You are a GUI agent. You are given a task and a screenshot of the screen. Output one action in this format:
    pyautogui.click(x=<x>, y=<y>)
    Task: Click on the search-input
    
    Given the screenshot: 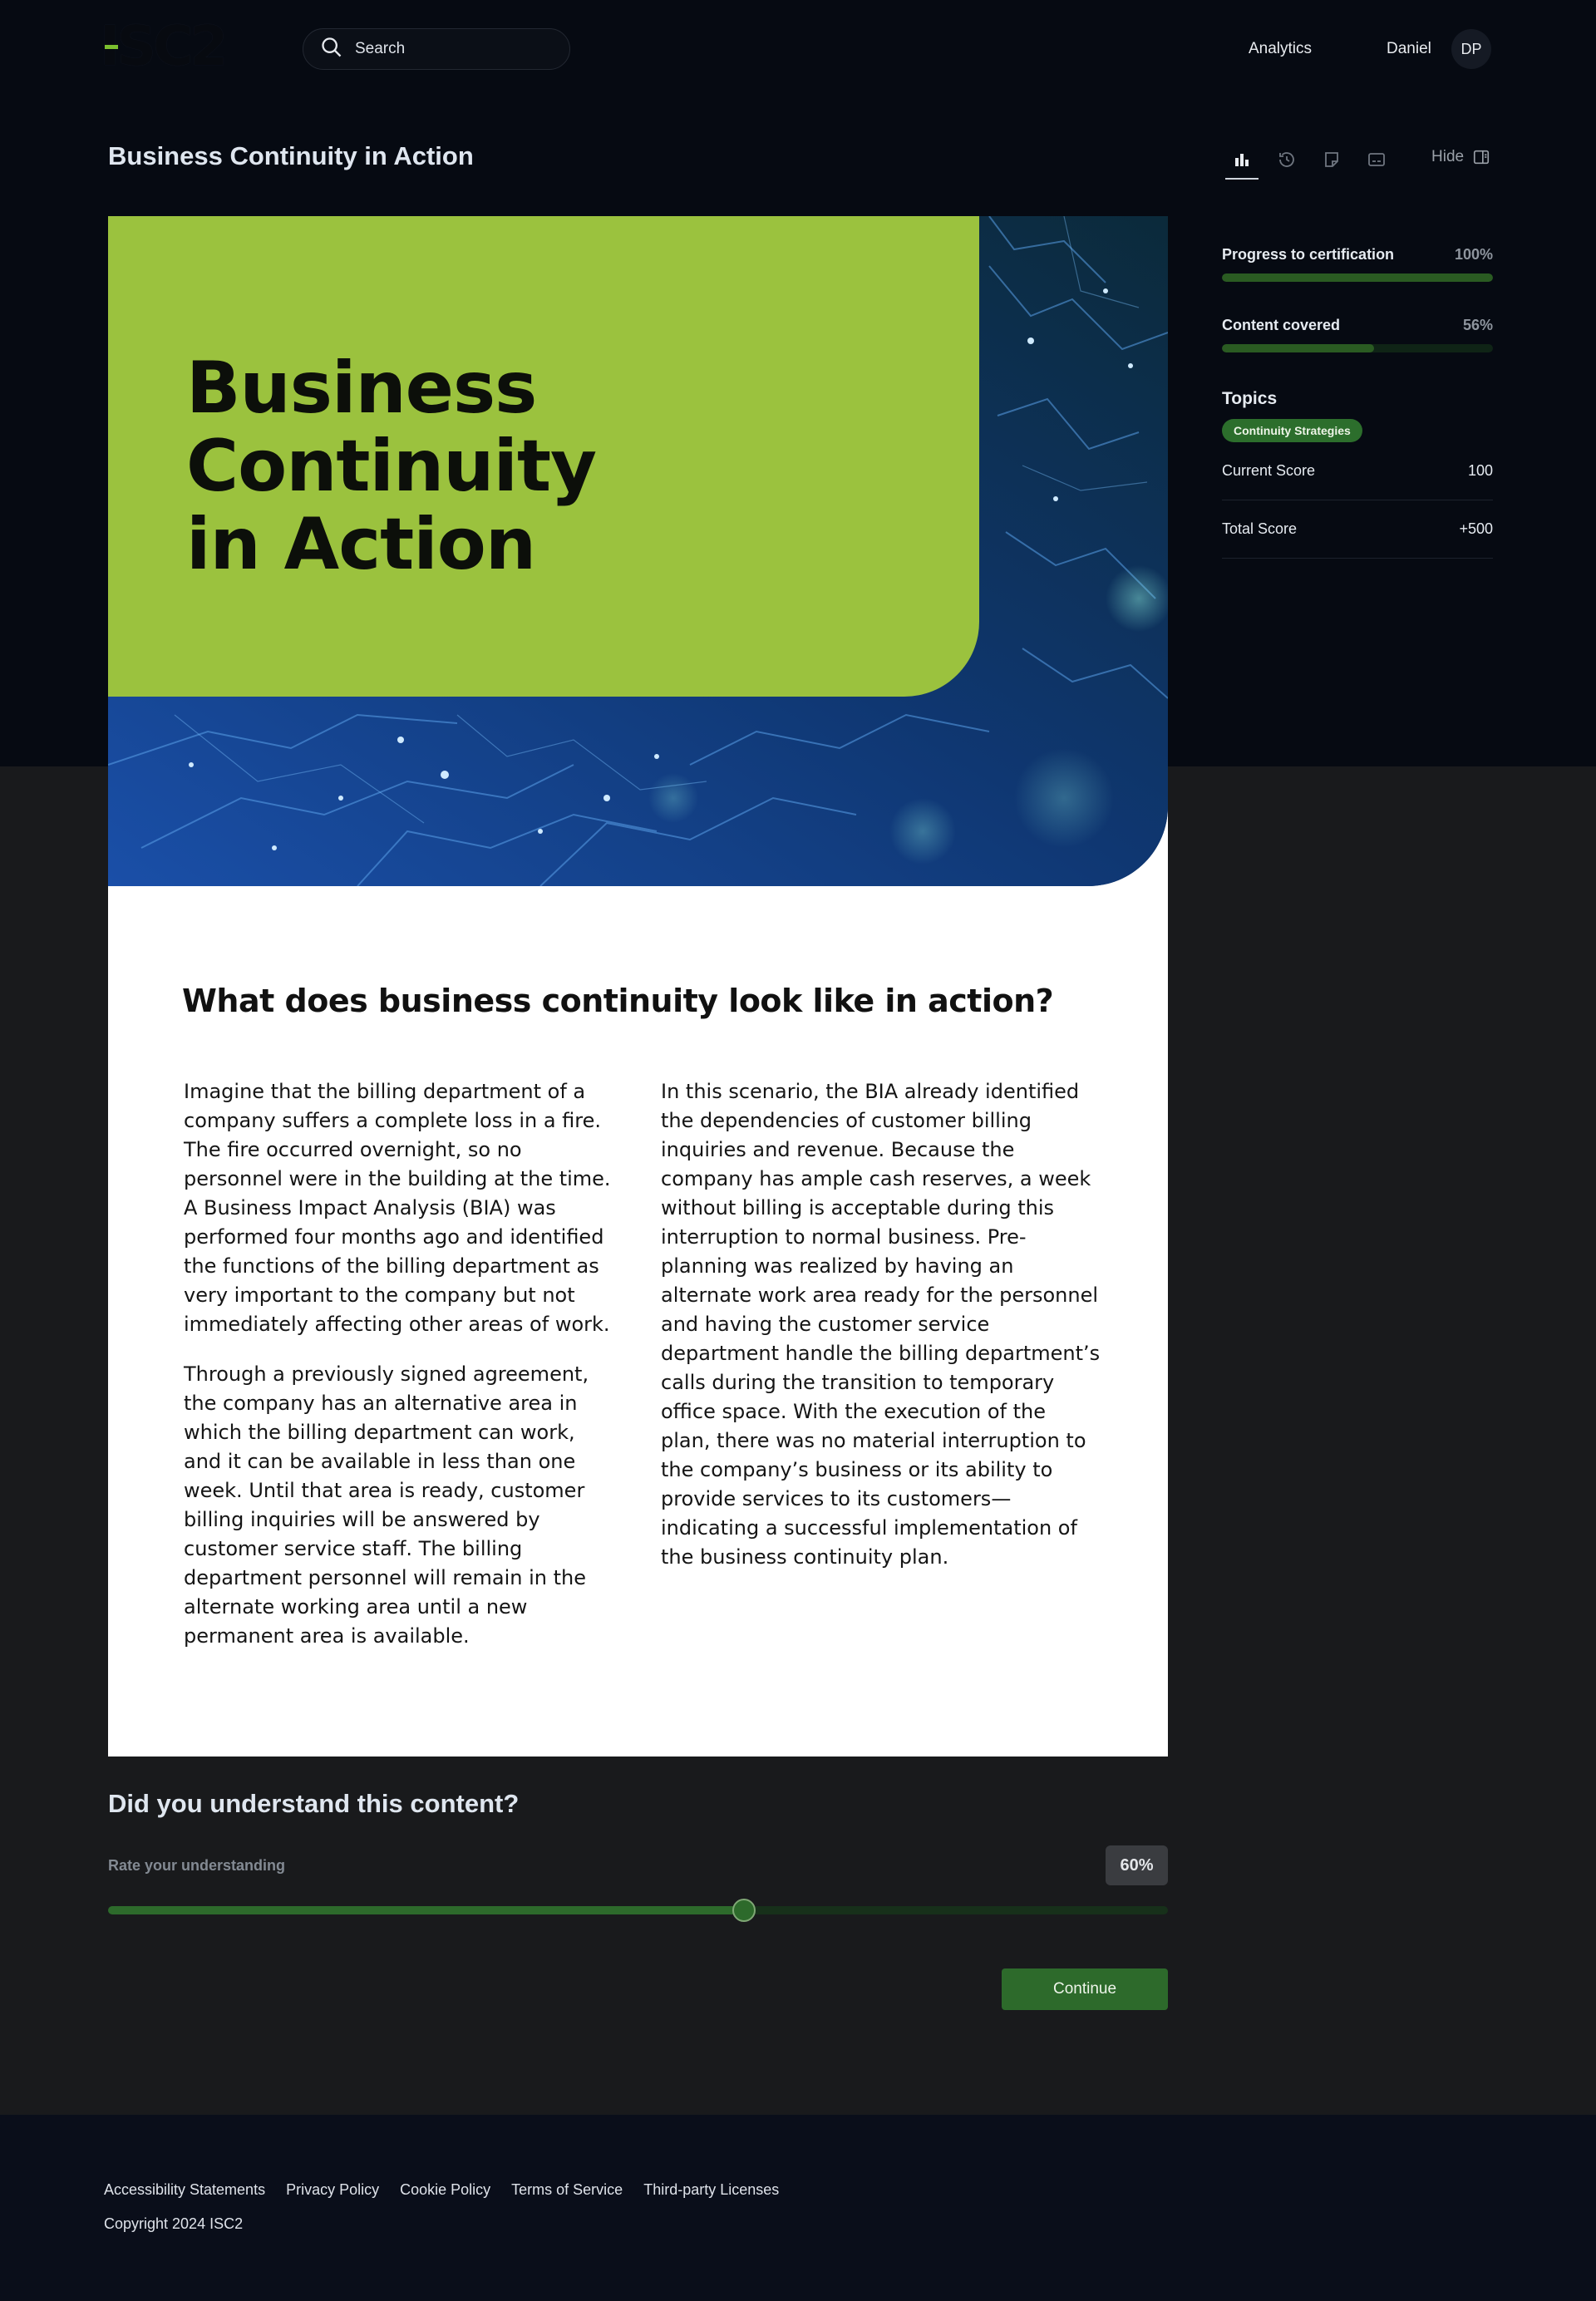 What is the action you would take?
    pyautogui.click(x=450, y=49)
    